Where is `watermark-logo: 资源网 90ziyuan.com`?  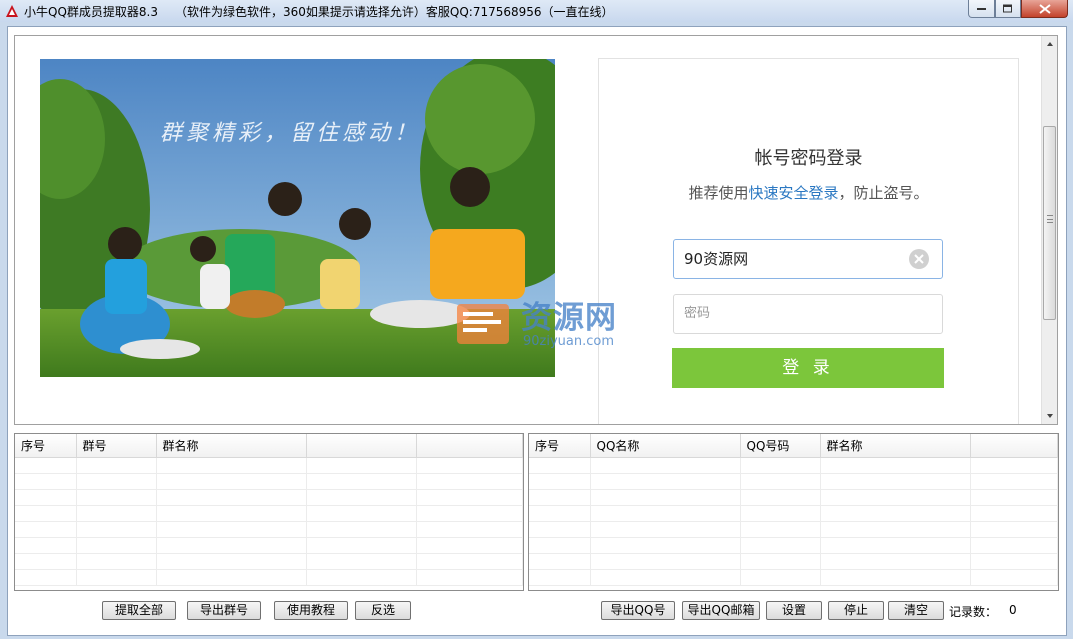 watermark-logo: 资源网 90ziyuan.com is located at coordinates (545, 325).